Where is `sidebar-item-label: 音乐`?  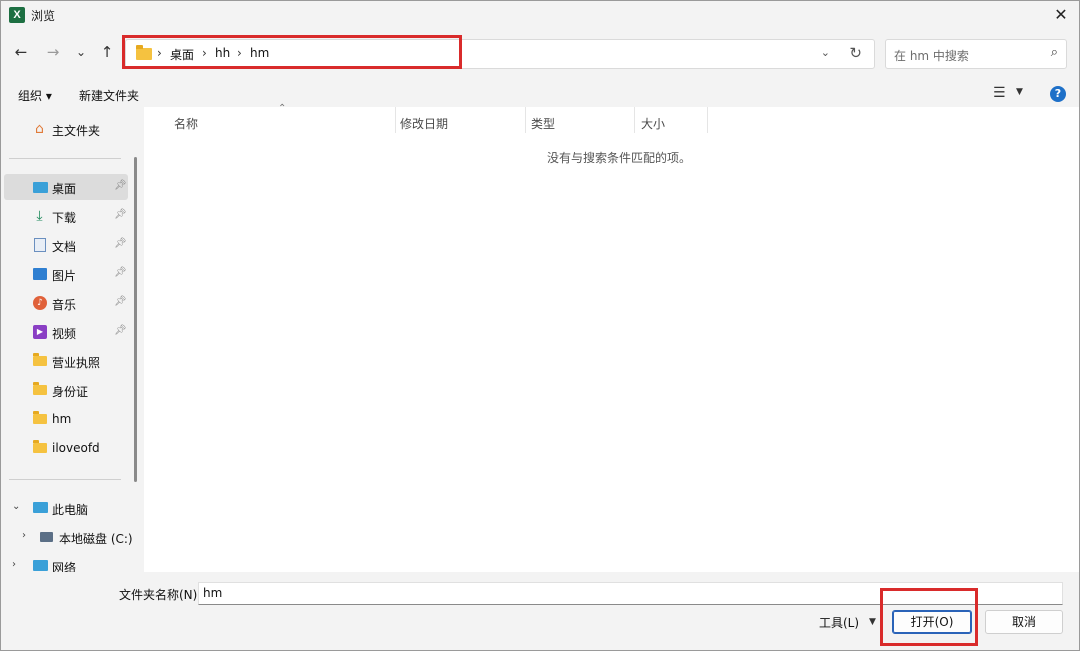 sidebar-item-label: 音乐 is located at coordinates (64, 305).